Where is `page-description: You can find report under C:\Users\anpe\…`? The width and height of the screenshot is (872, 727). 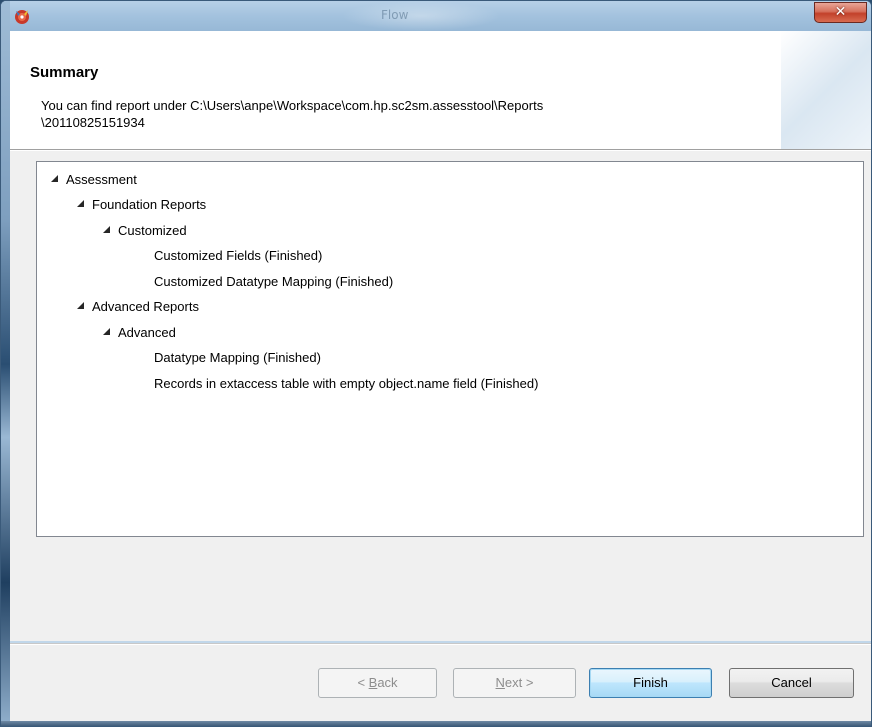
page-description: You can find report under C:\Users\anpe\… is located at coordinates (401, 114).